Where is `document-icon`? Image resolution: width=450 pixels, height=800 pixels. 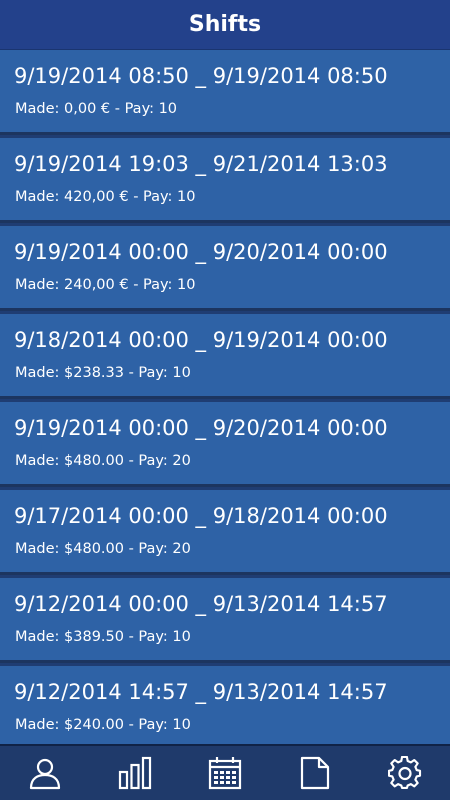
document-icon is located at coordinates (315, 773).